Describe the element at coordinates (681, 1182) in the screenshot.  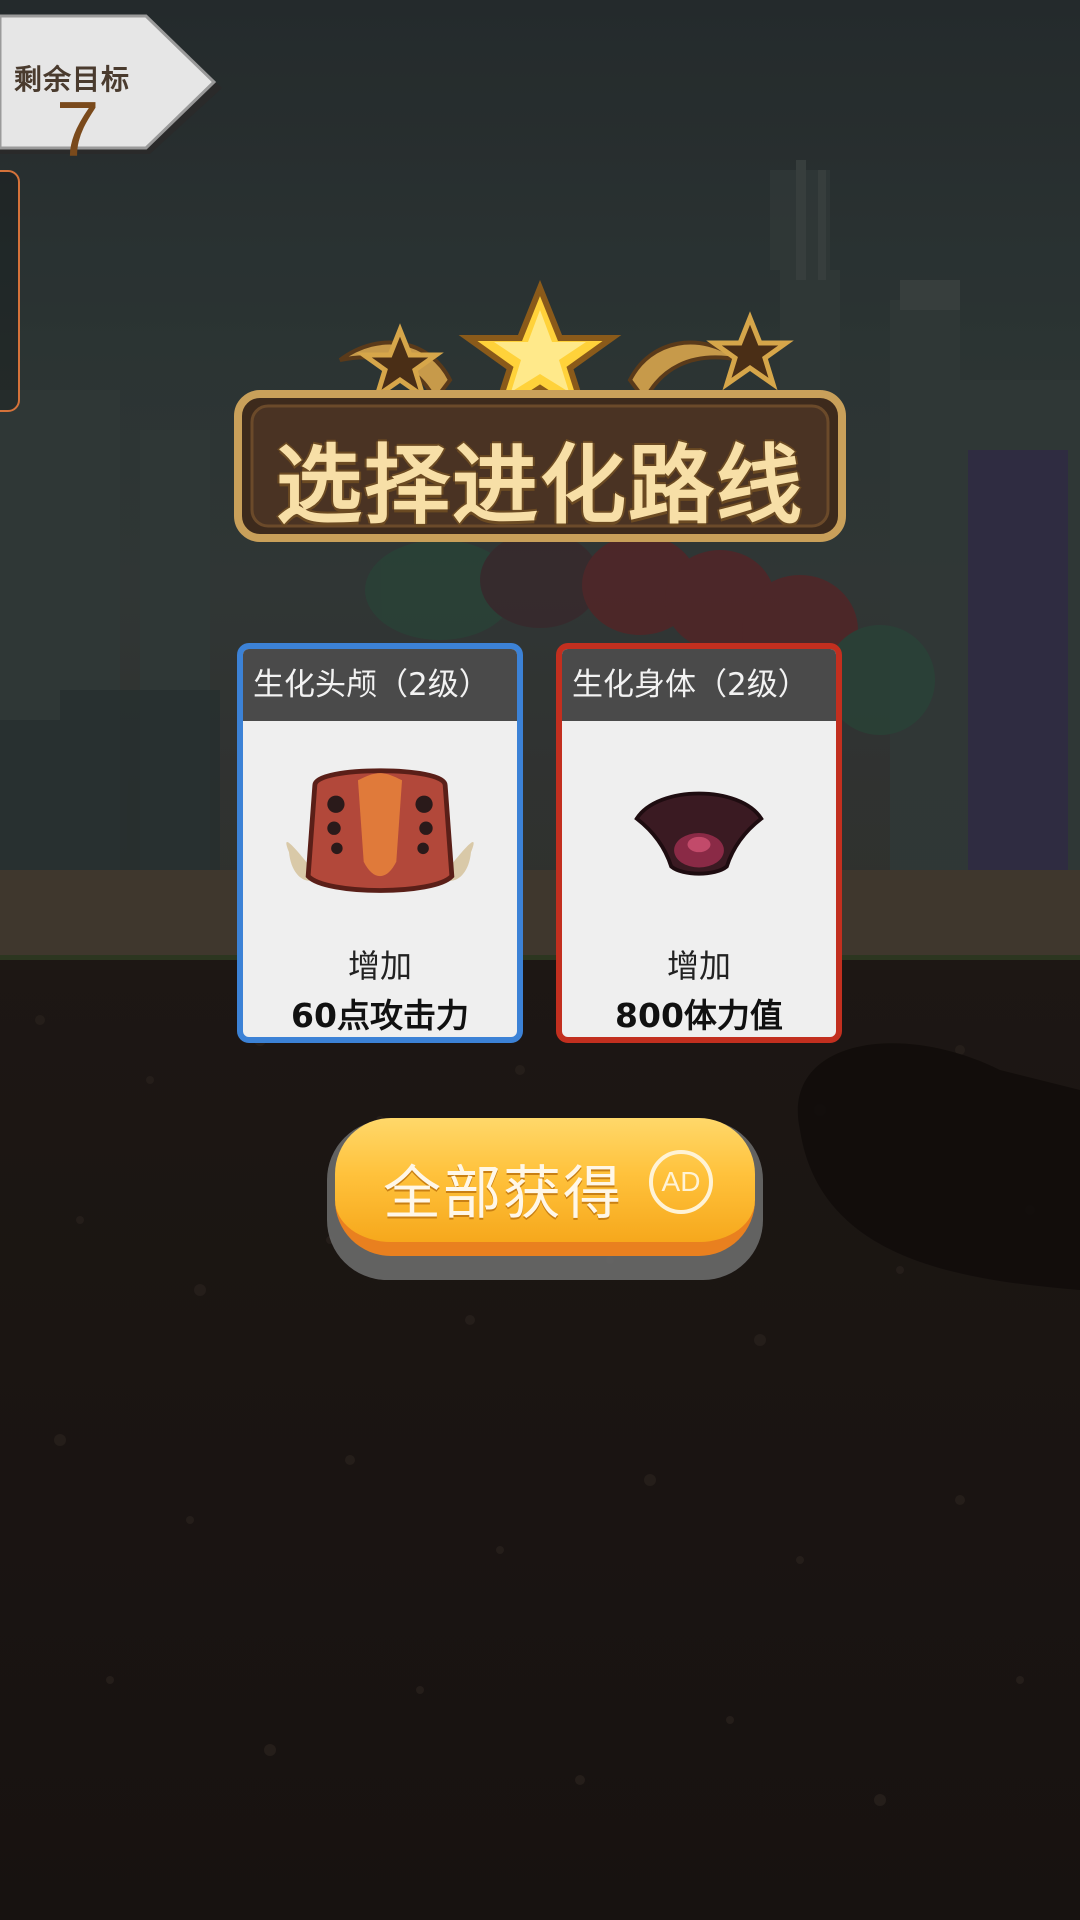
I see `ad-icon: AD` at that location.